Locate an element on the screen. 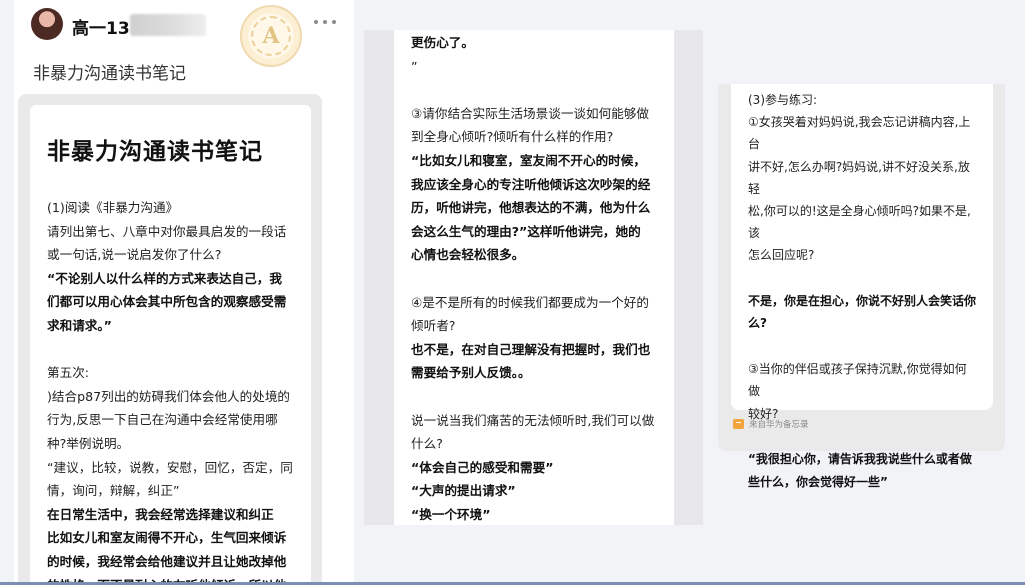 This screenshot has width=1025, height=585. badge-letter: A is located at coordinates (271, 36).